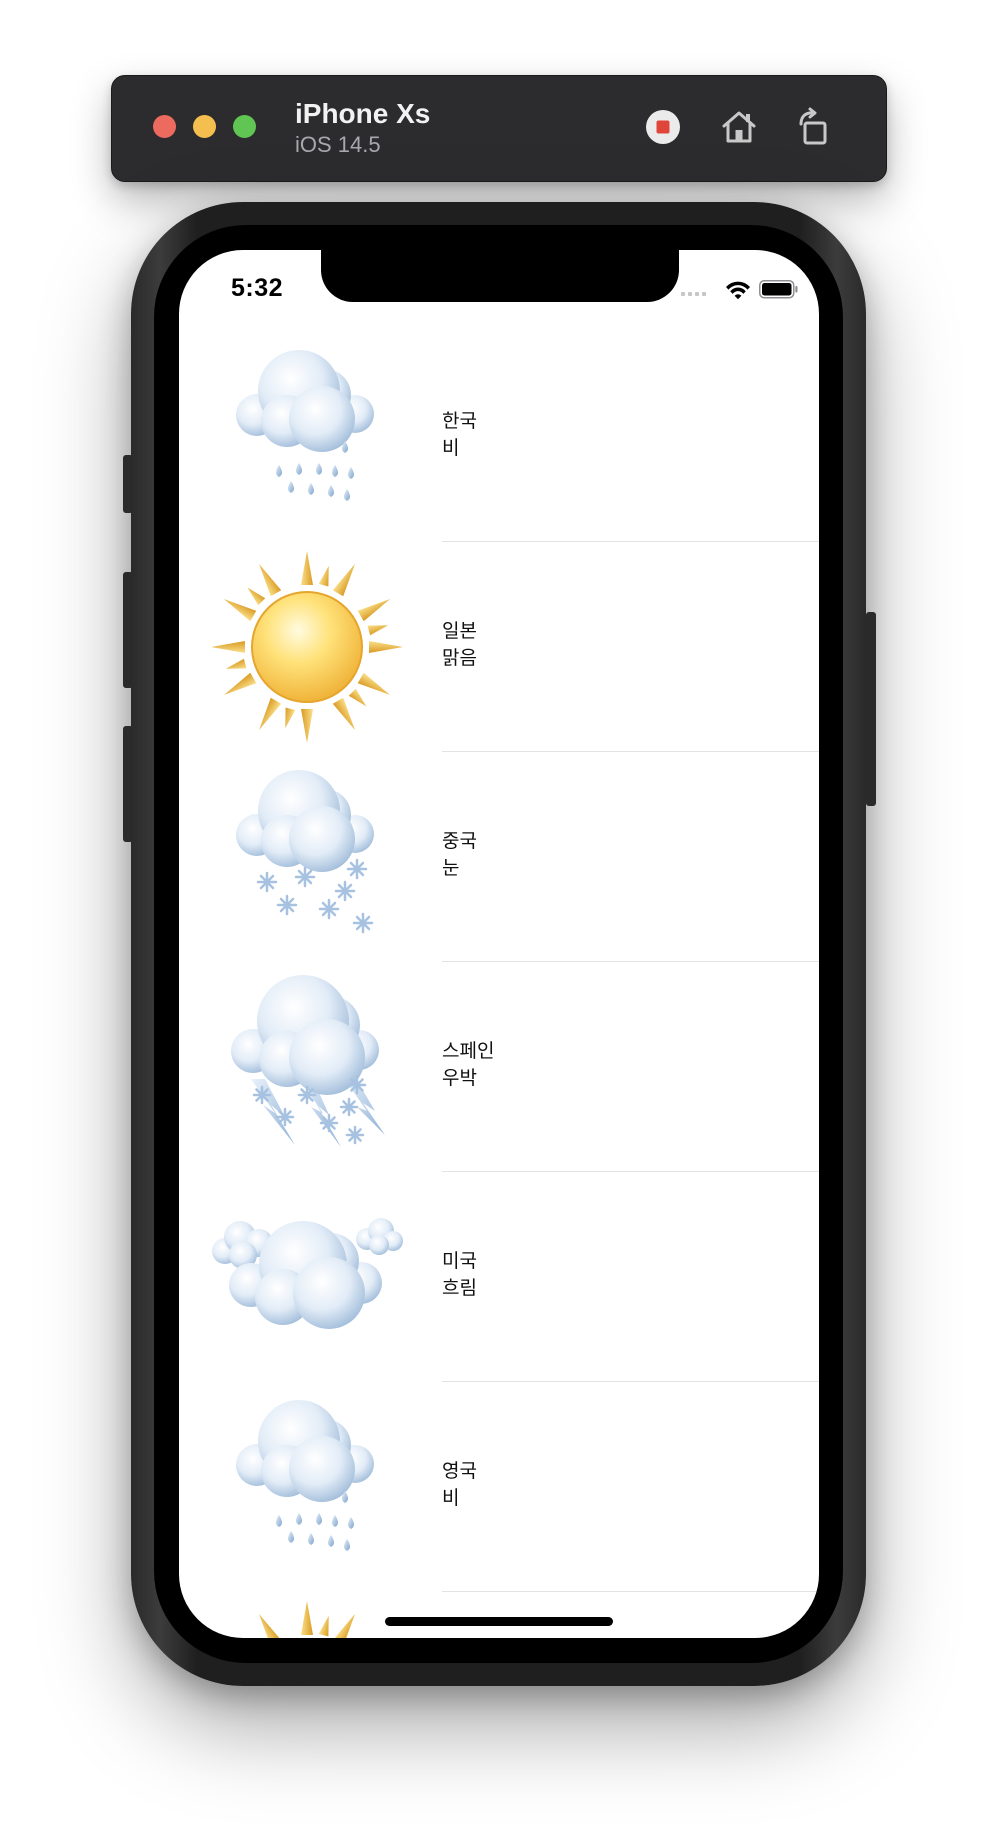  I want to click on weather-row-labels: 스페인 우박, so click(468, 1065).